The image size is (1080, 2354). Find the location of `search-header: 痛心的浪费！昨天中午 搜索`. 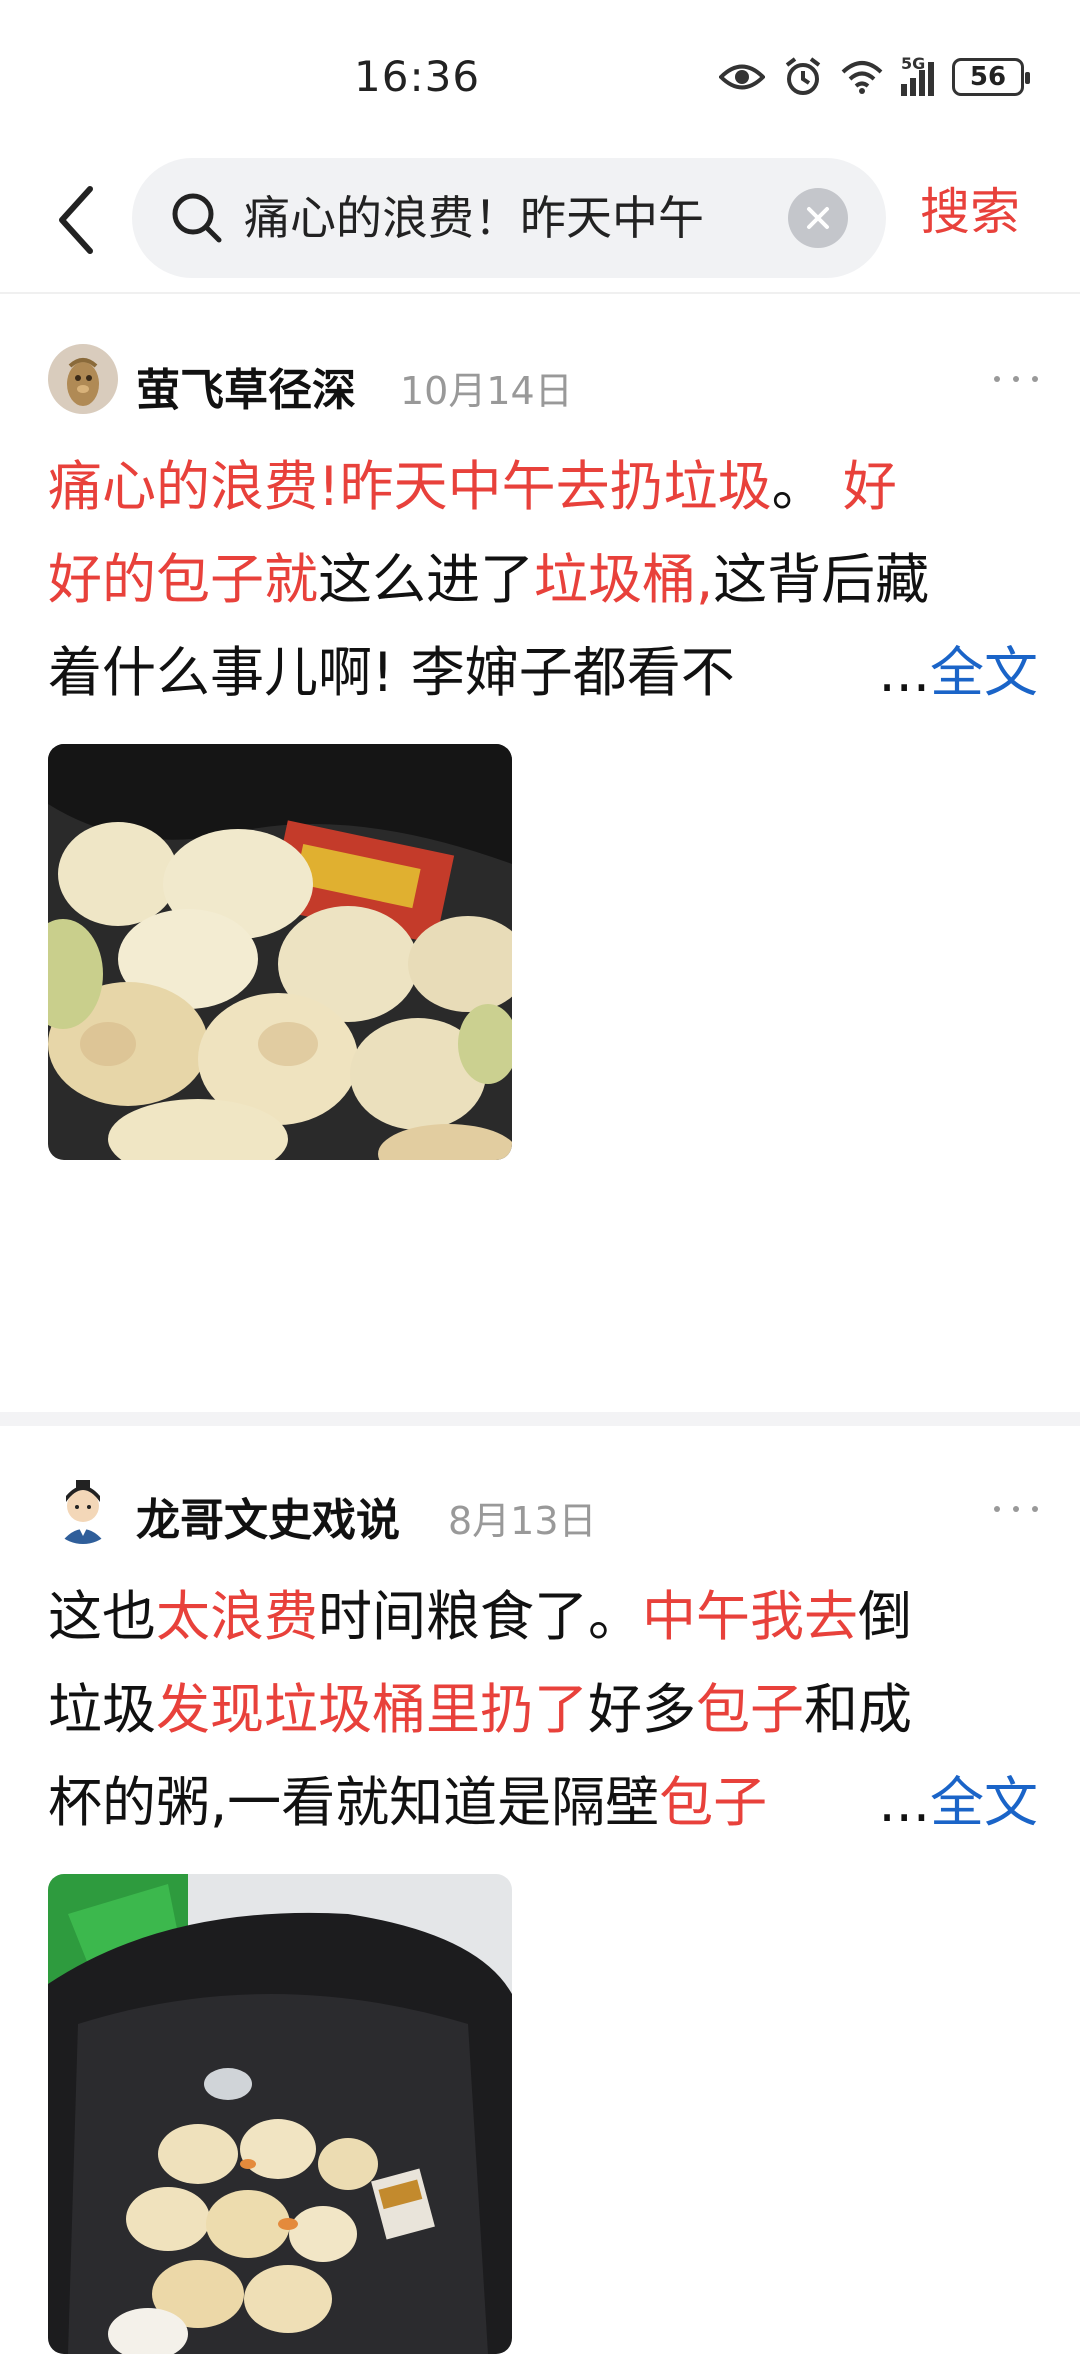

search-header: 痛心的浪费！昨天中午 搜索 is located at coordinates (540, 220).